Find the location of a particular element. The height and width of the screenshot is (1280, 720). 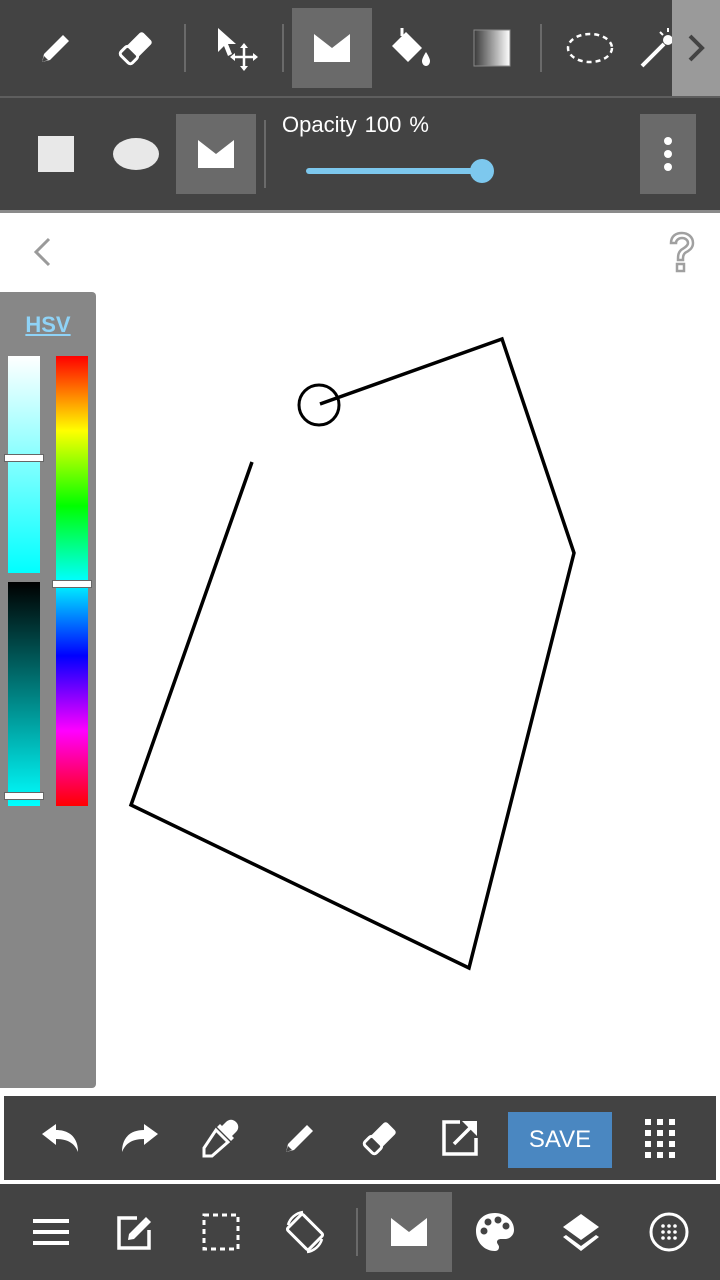

edit-icon is located at coordinates (134, 1233).